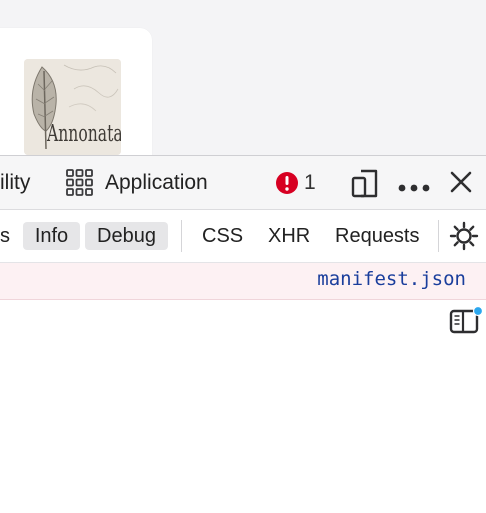 Image resolution: width=486 pixels, height=513 pixels. What do you see at coordinates (461, 184) in the screenshot?
I see `close-icon` at bounding box center [461, 184].